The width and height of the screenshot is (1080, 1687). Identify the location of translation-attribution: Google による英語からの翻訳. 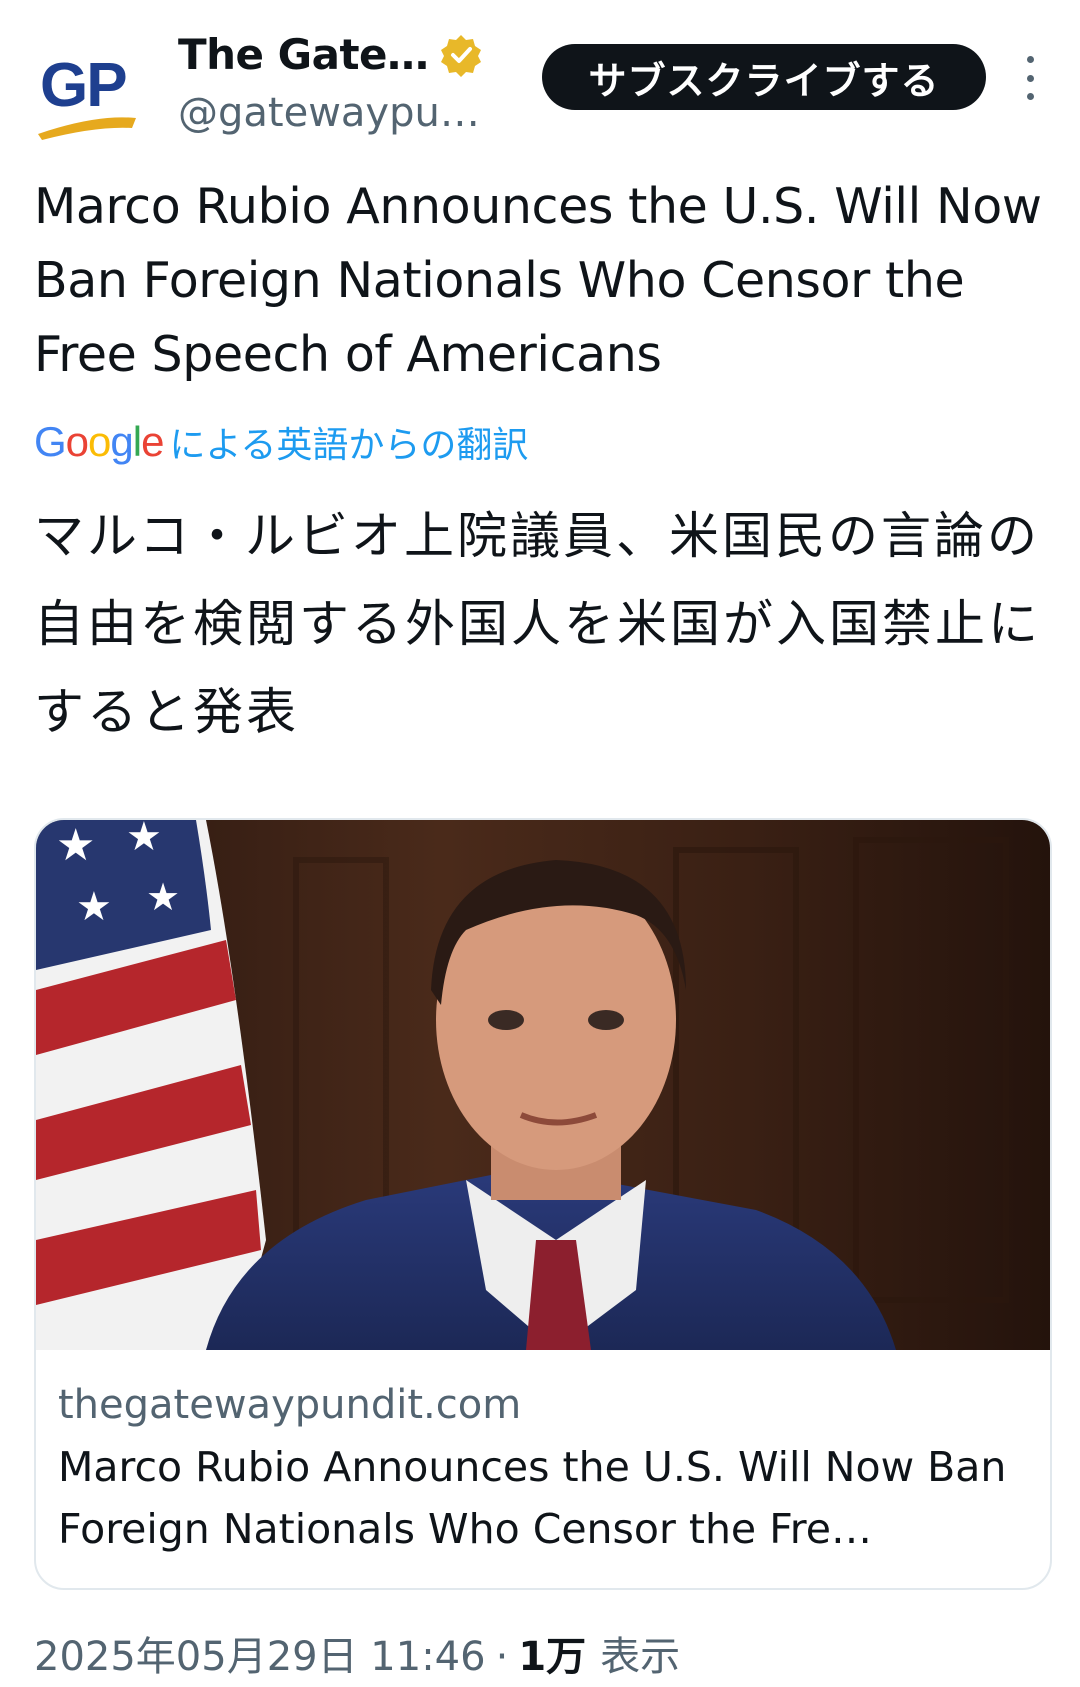
(281, 442).